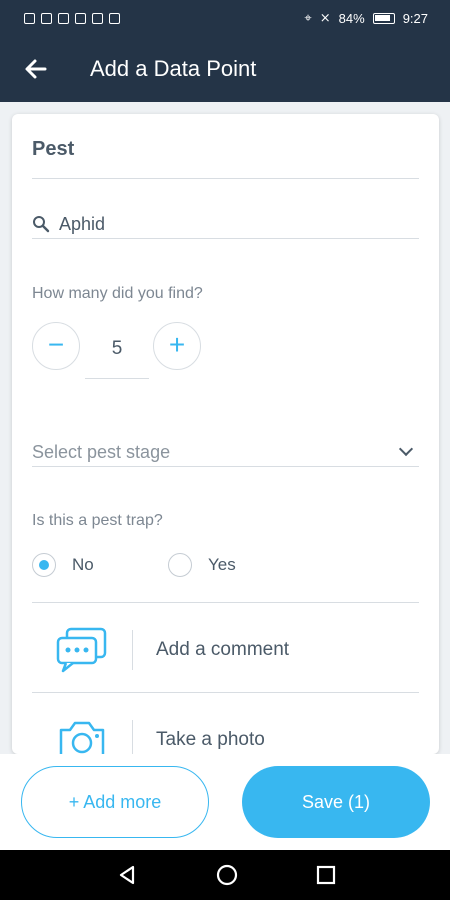 The image size is (450, 900). I want to click on count-value: 5, so click(117, 357).